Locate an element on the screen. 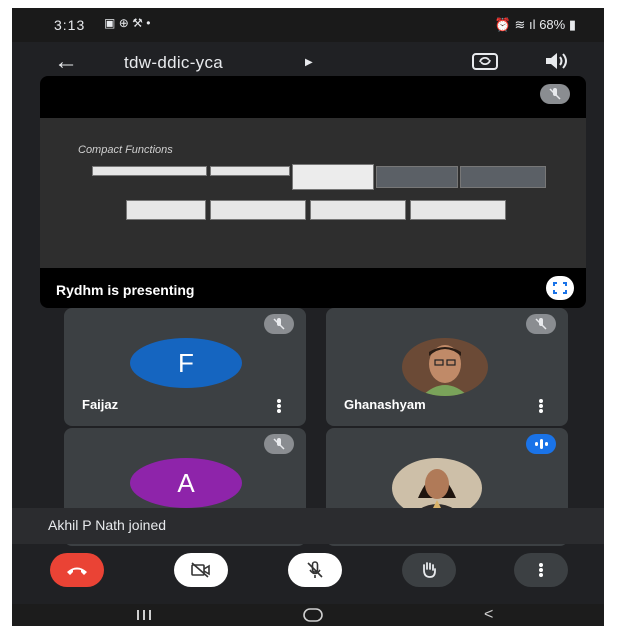 This screenshot has width=617, height=630. raise-hand-icon is located at coordinates (429, 570).